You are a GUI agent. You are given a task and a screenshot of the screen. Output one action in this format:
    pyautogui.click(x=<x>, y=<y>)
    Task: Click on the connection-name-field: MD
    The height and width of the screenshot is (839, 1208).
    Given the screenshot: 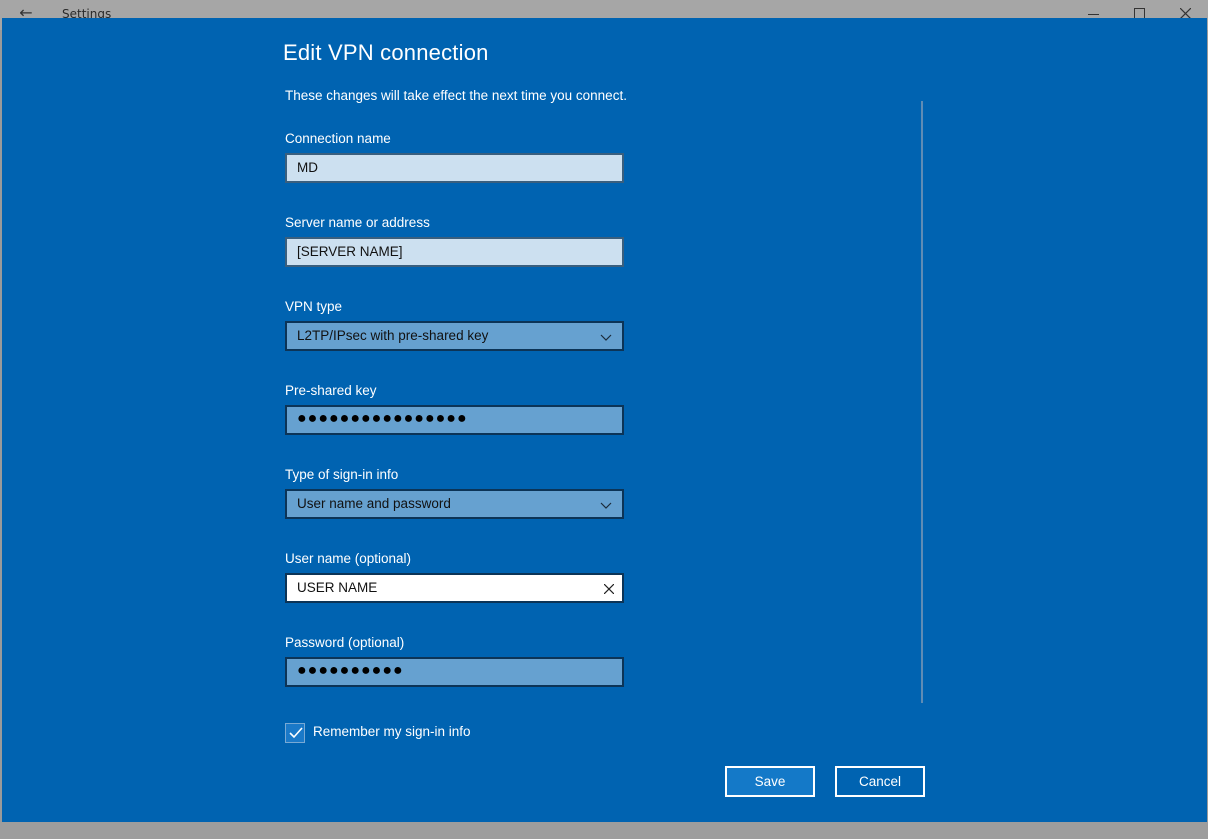 What is the action you would take?
    pyautogui.click(x=454, y=168)
    